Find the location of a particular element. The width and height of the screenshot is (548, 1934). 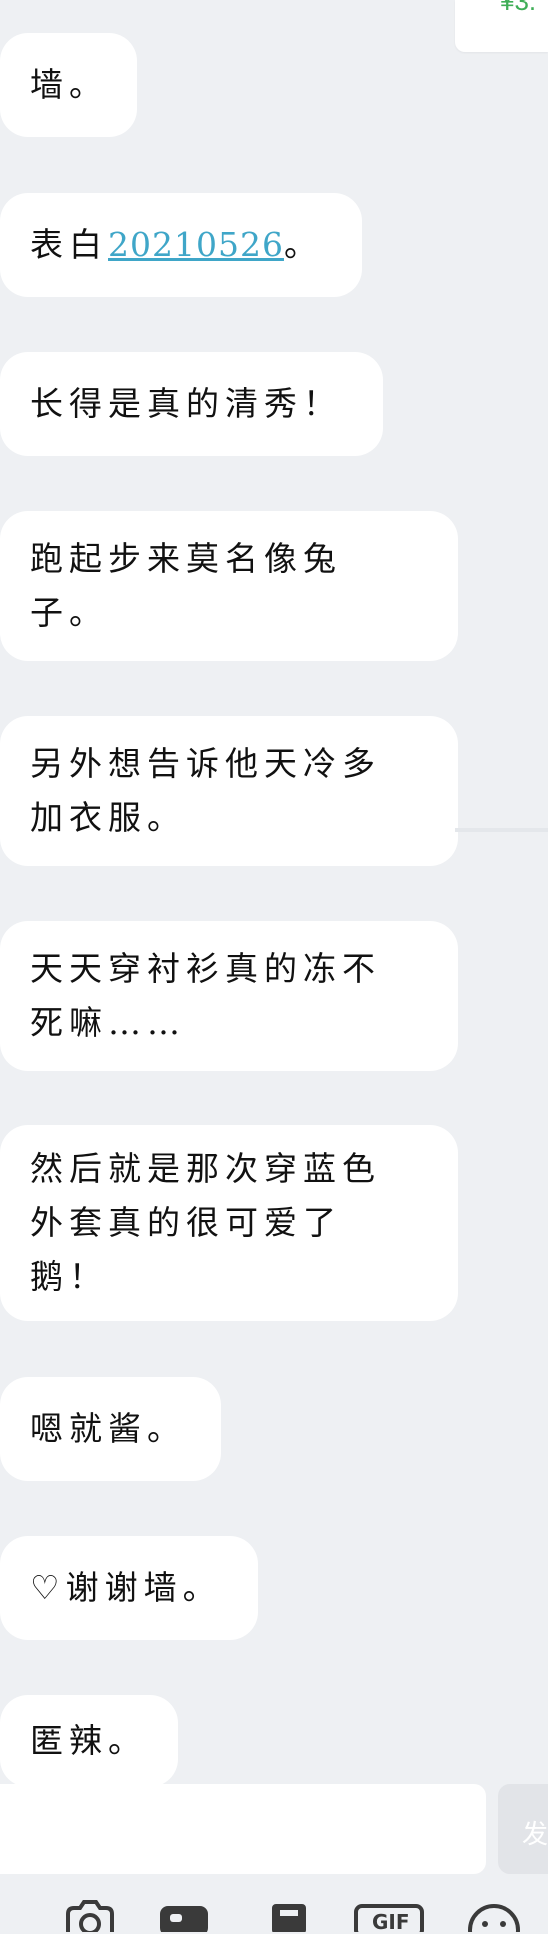

gif-label: GIF is located at coordinates (391, 1922).